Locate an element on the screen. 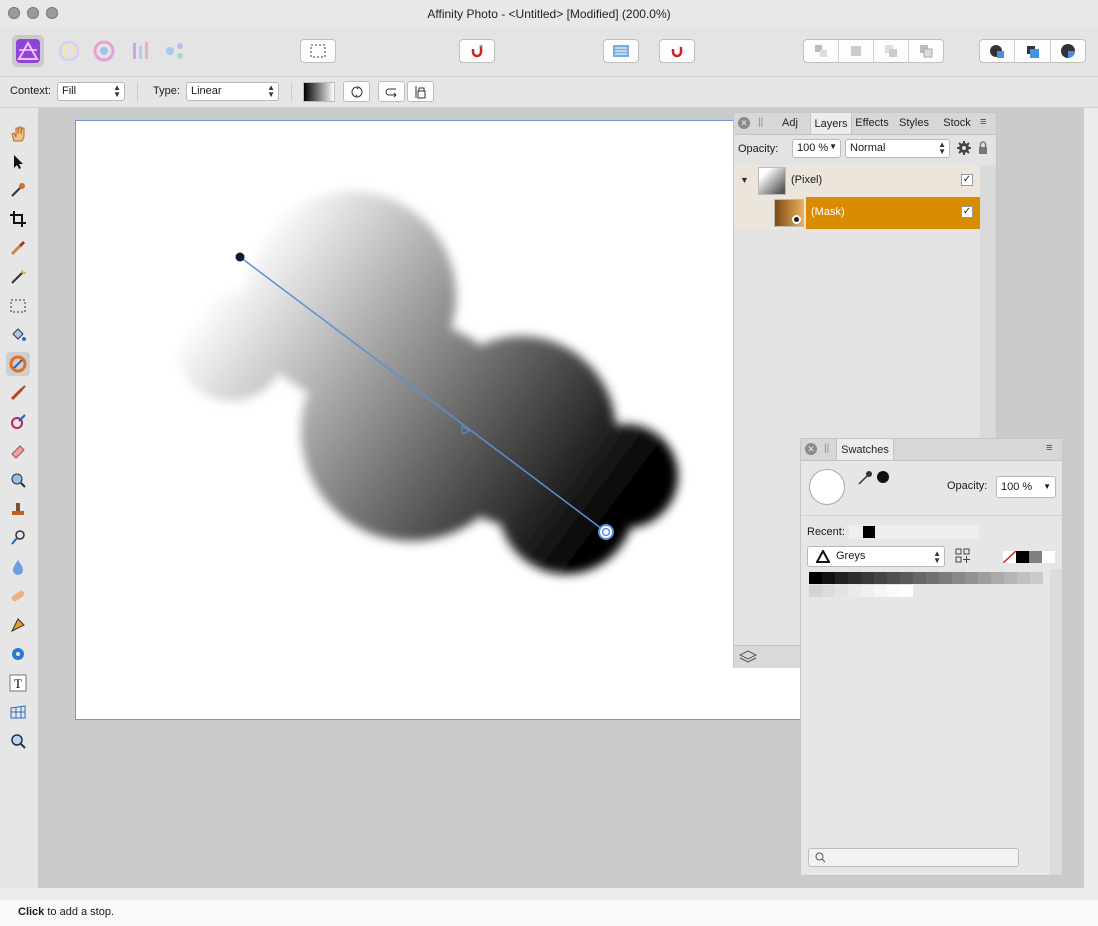 Image resolution: width=1098 pixels, height=926 pixels. liquify-persona-button is located at coordinates (69, 51).